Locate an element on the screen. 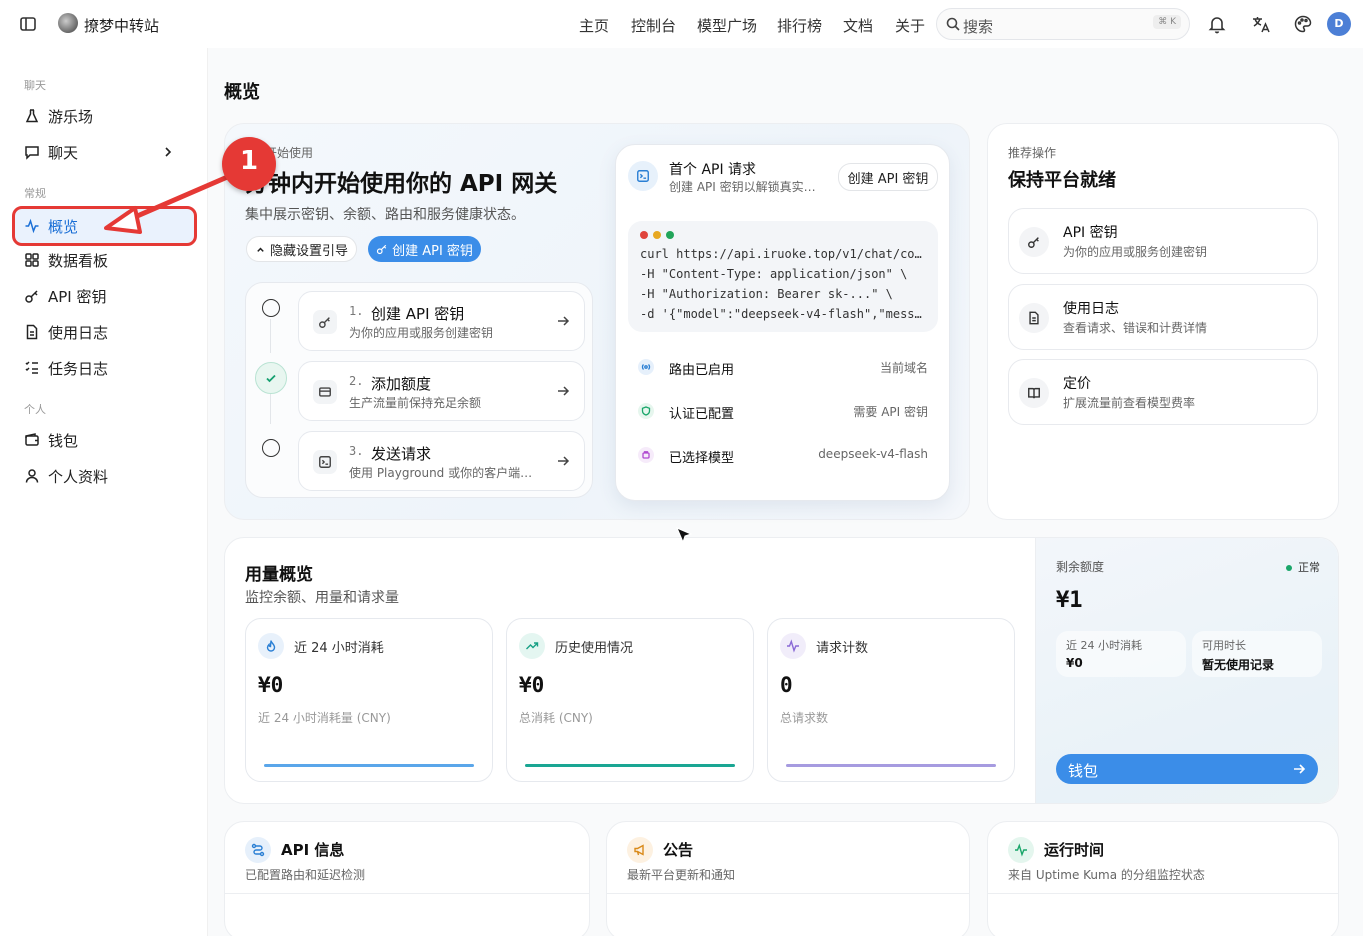 The width and height of the screenshot is (1363, 936). status-label: 已选择模型 is located at coordinates (702, 458).